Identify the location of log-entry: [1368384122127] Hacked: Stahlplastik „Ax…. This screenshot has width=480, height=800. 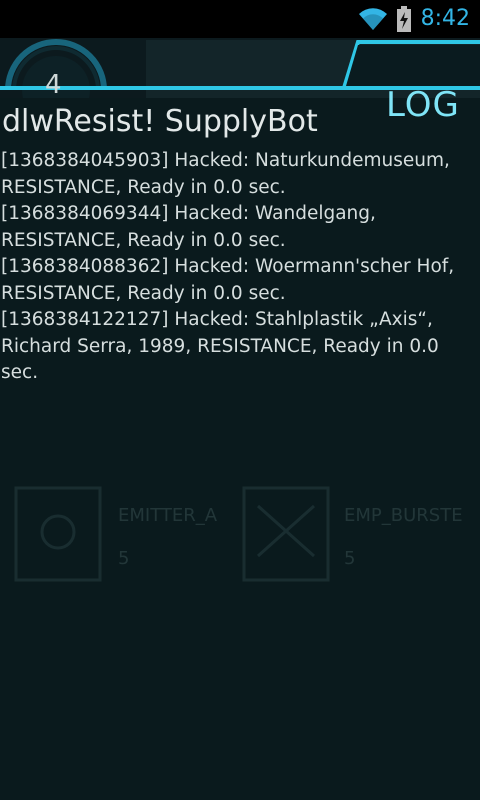
(220, 346).